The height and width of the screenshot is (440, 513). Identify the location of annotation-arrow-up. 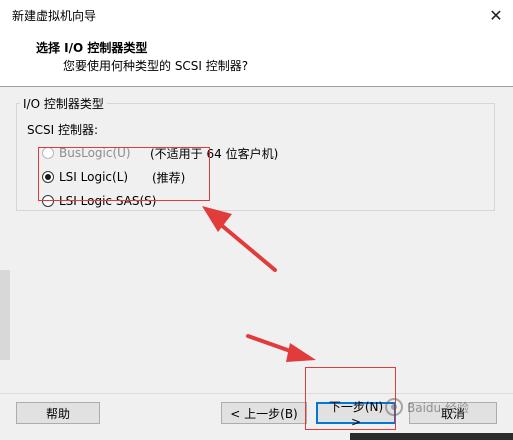
(239, 239).